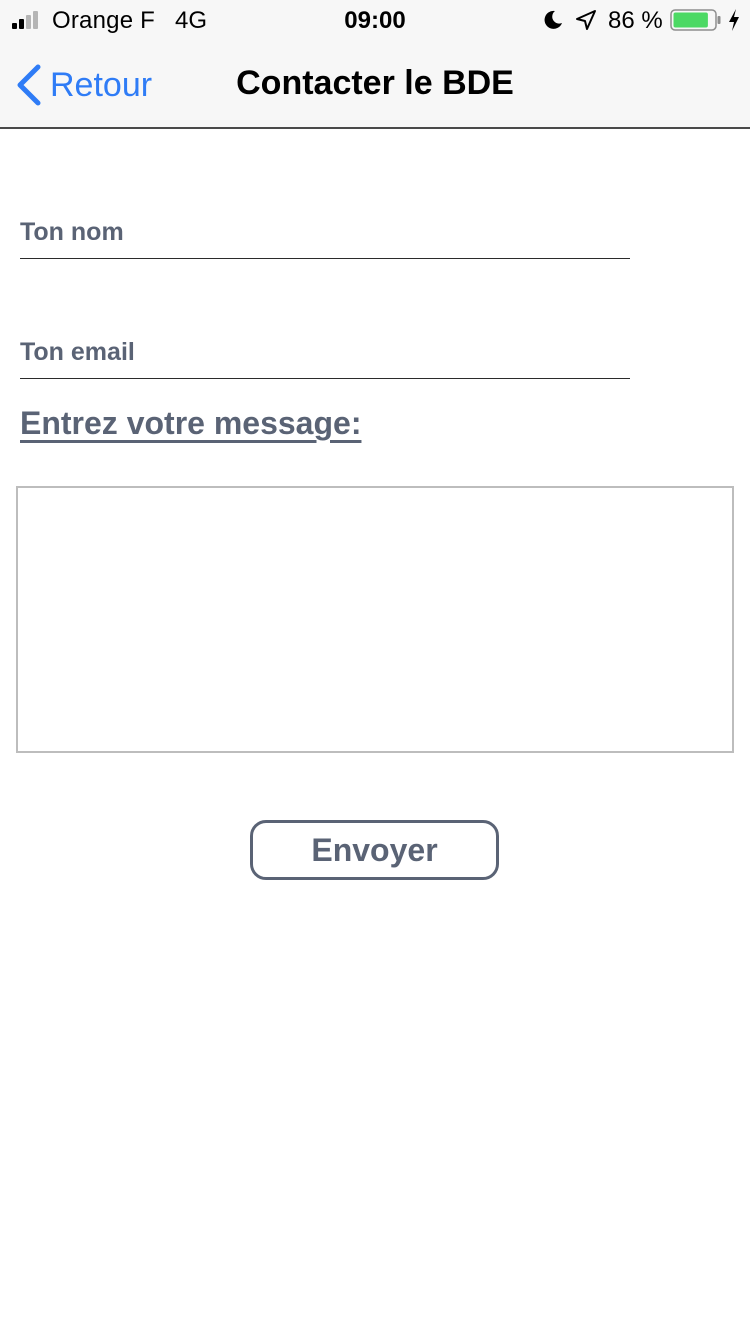 The height and width of the screenshot is (1334, 750). I want to click on name-field, so click(325, 233).